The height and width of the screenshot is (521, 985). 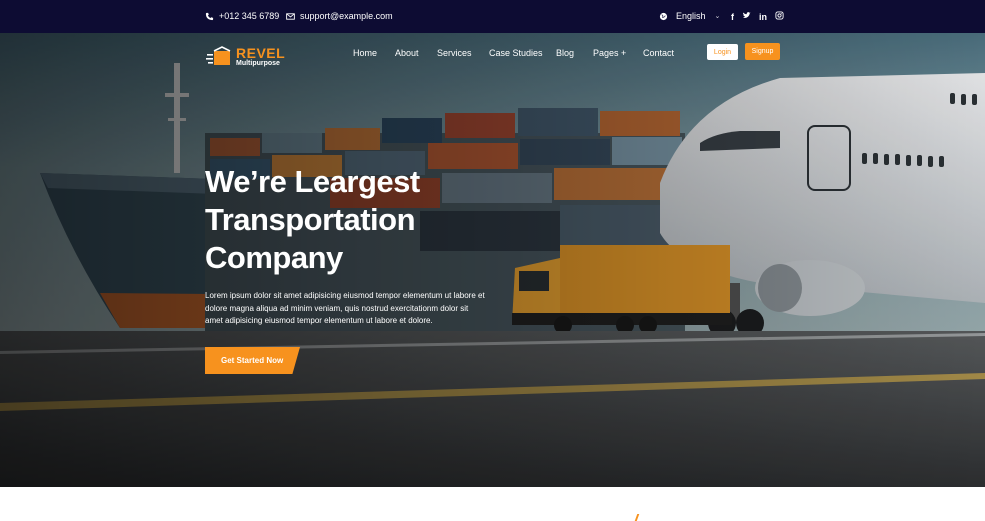 What do you see at coordinates (219, 56) in the screenshot?
I see `logo-box-icon` at bounding box center [219, 56].